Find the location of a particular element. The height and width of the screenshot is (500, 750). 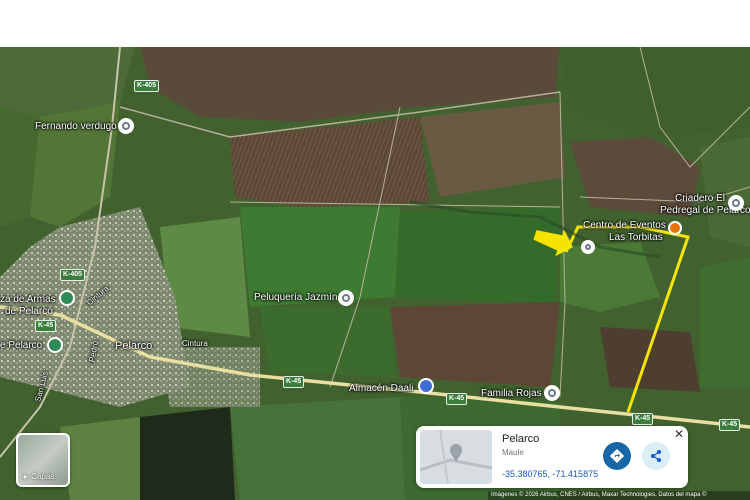

event-venue-pin-icon is located at coordinates (675, 228).